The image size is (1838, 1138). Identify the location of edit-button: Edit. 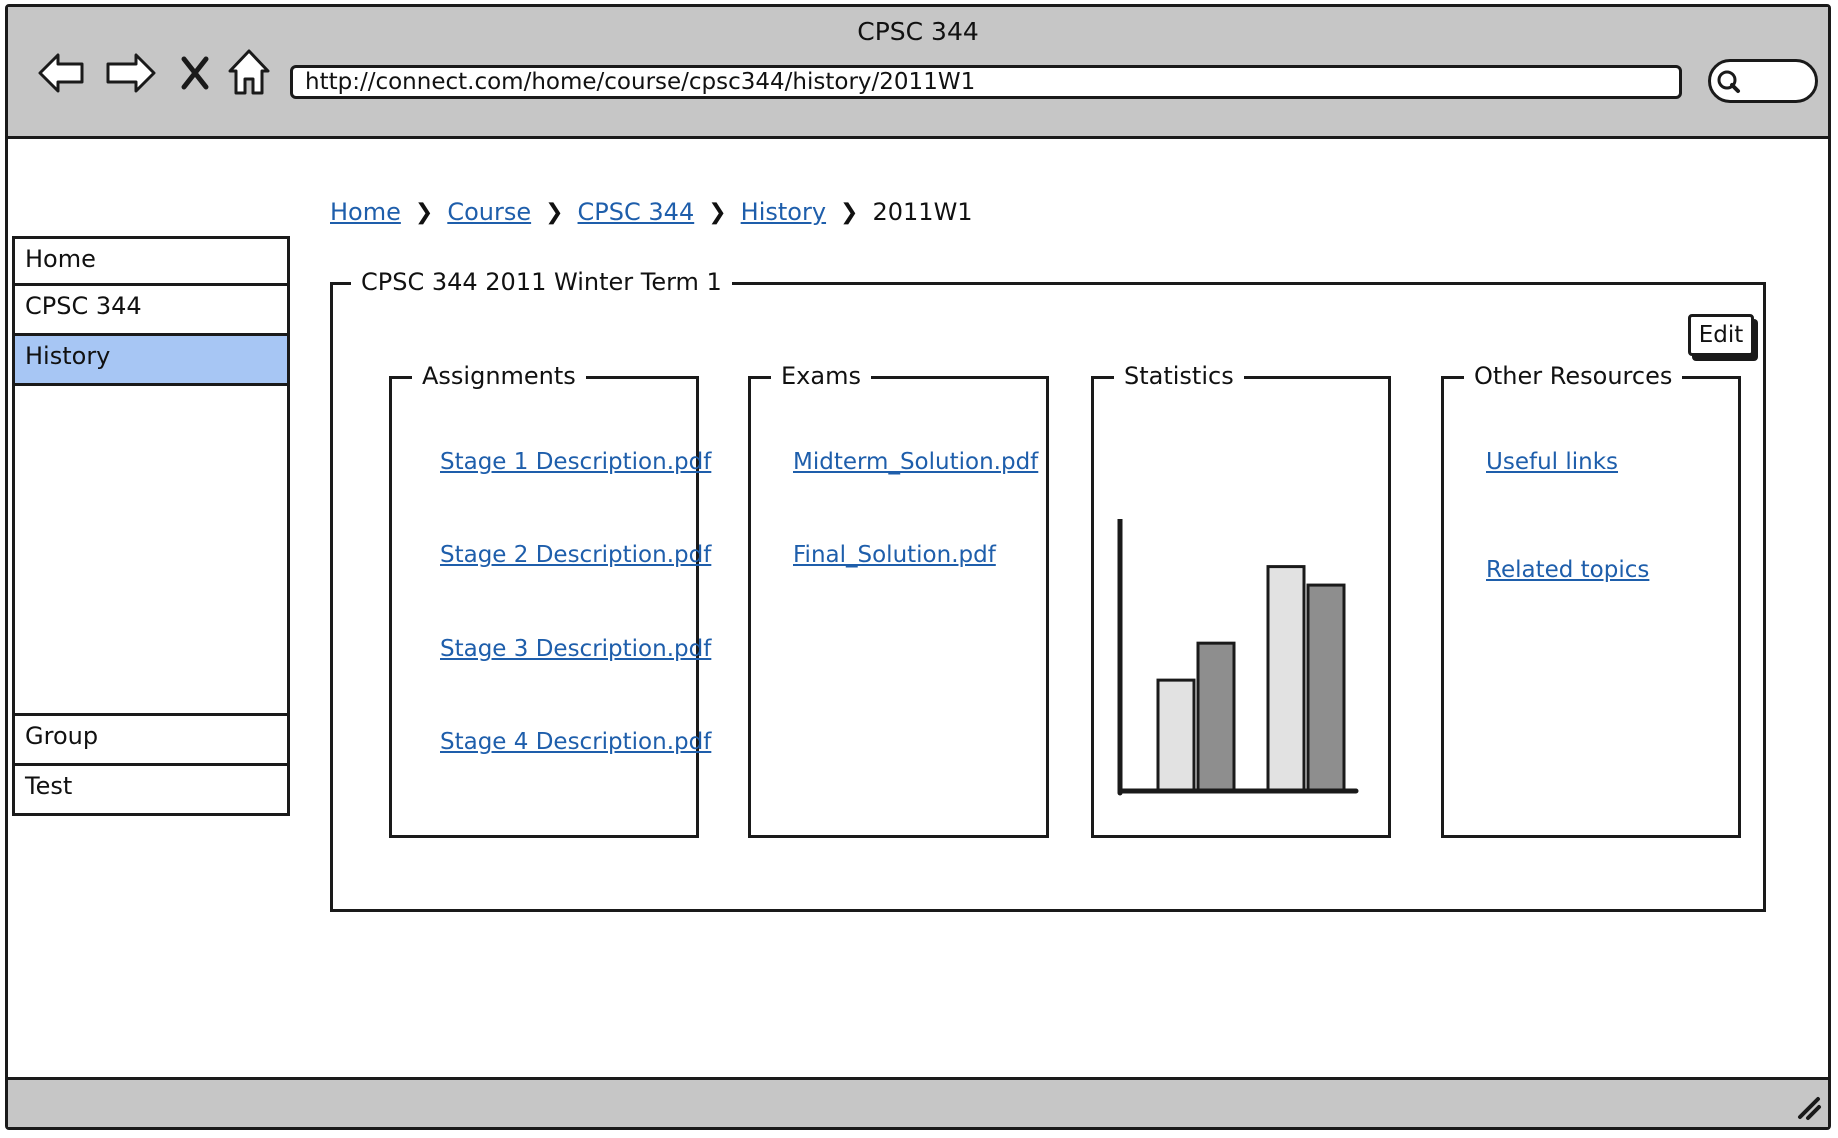
(1721, 335).